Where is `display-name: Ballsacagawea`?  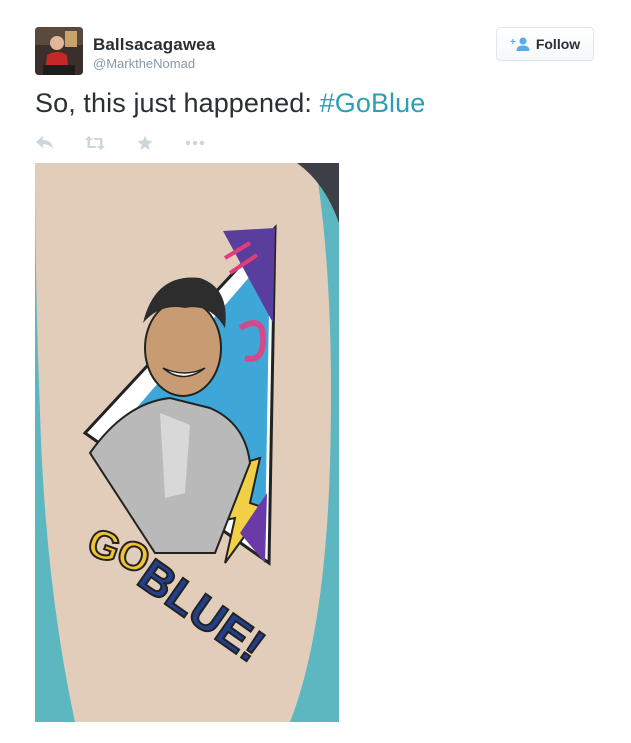 display-name: Ballsacagawea is located at coordinates (154, 45).